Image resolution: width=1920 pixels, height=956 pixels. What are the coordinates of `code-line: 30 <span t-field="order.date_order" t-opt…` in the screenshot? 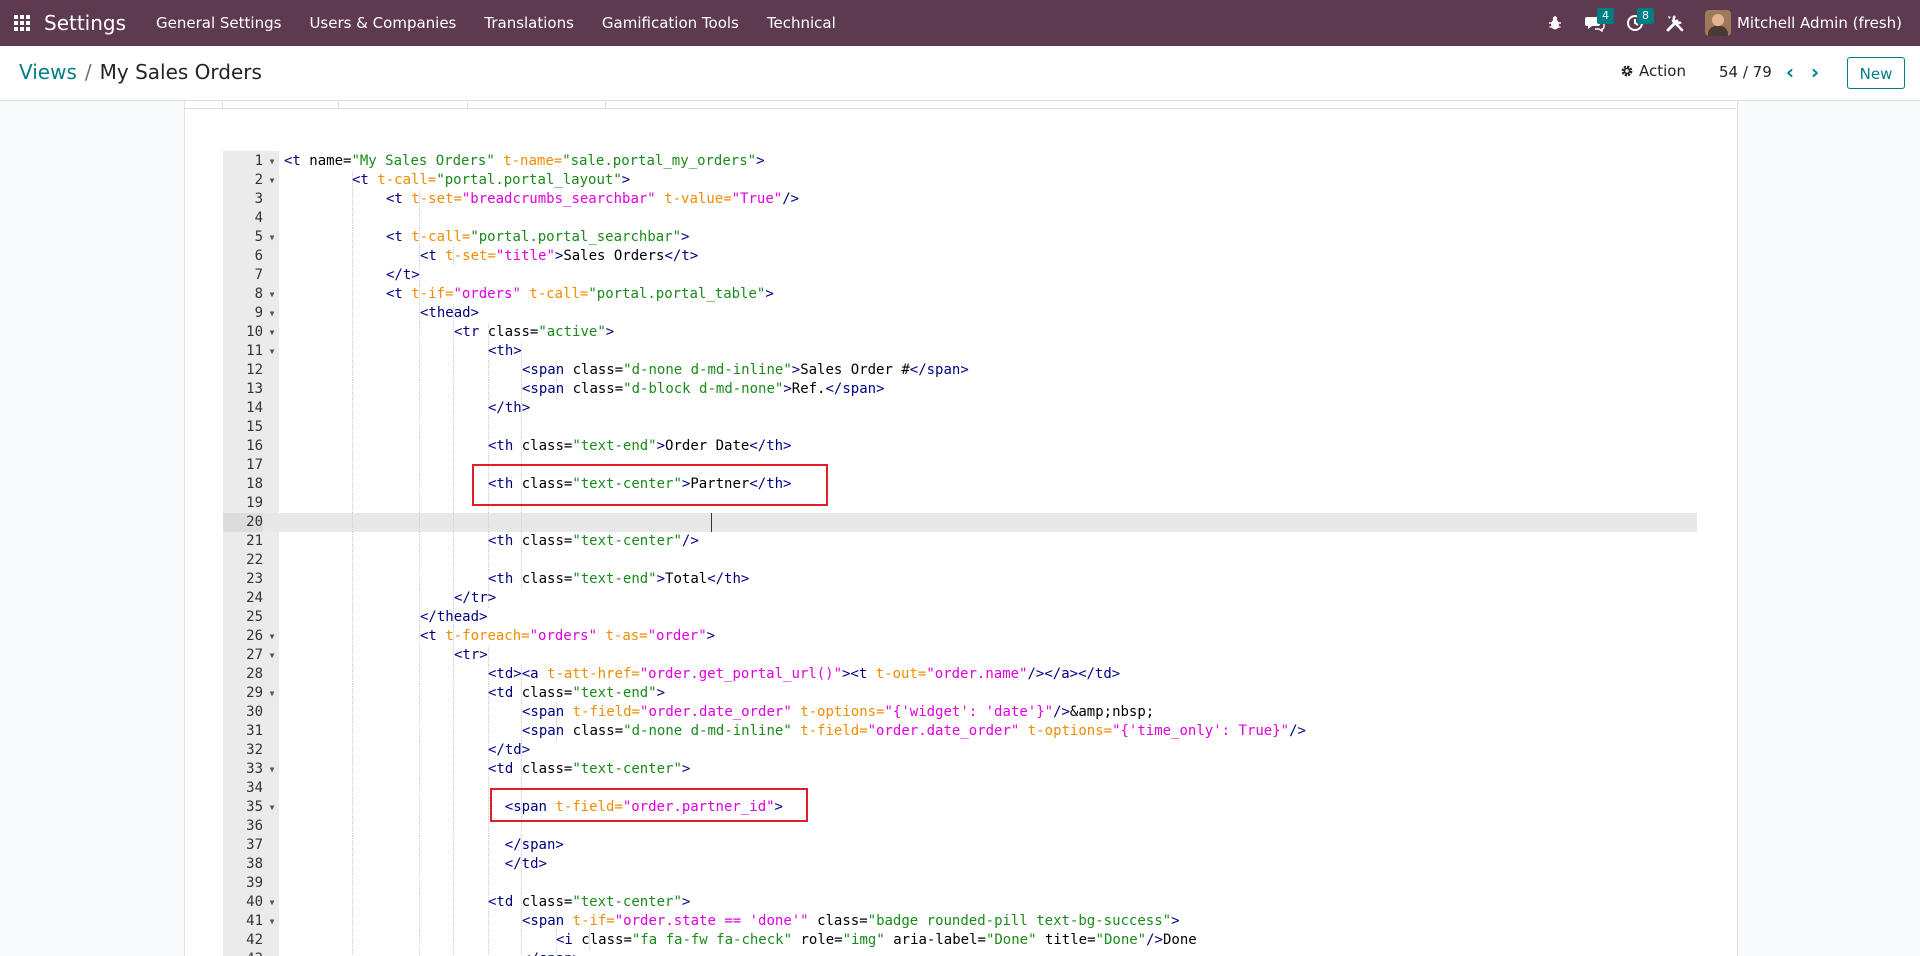 It's located at (960, 712).